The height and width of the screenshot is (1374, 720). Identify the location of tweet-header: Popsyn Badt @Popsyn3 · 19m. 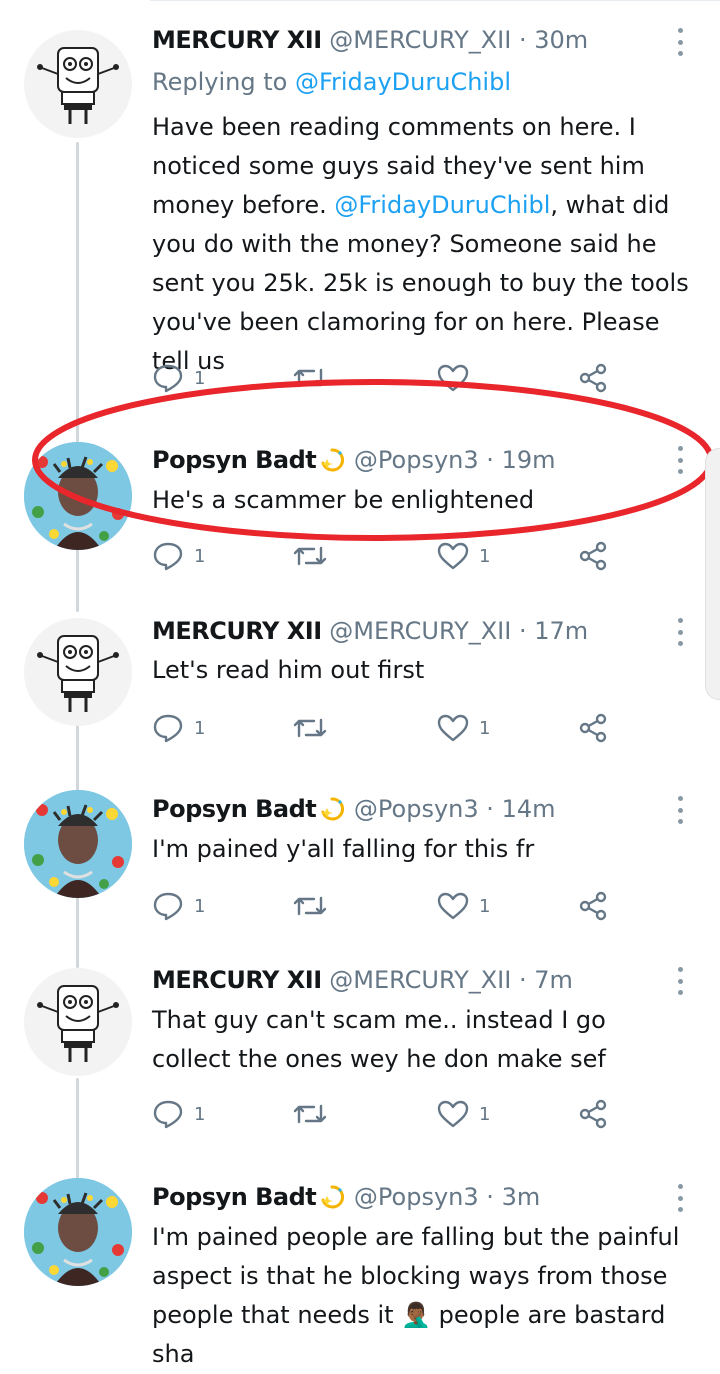
(406, 460).